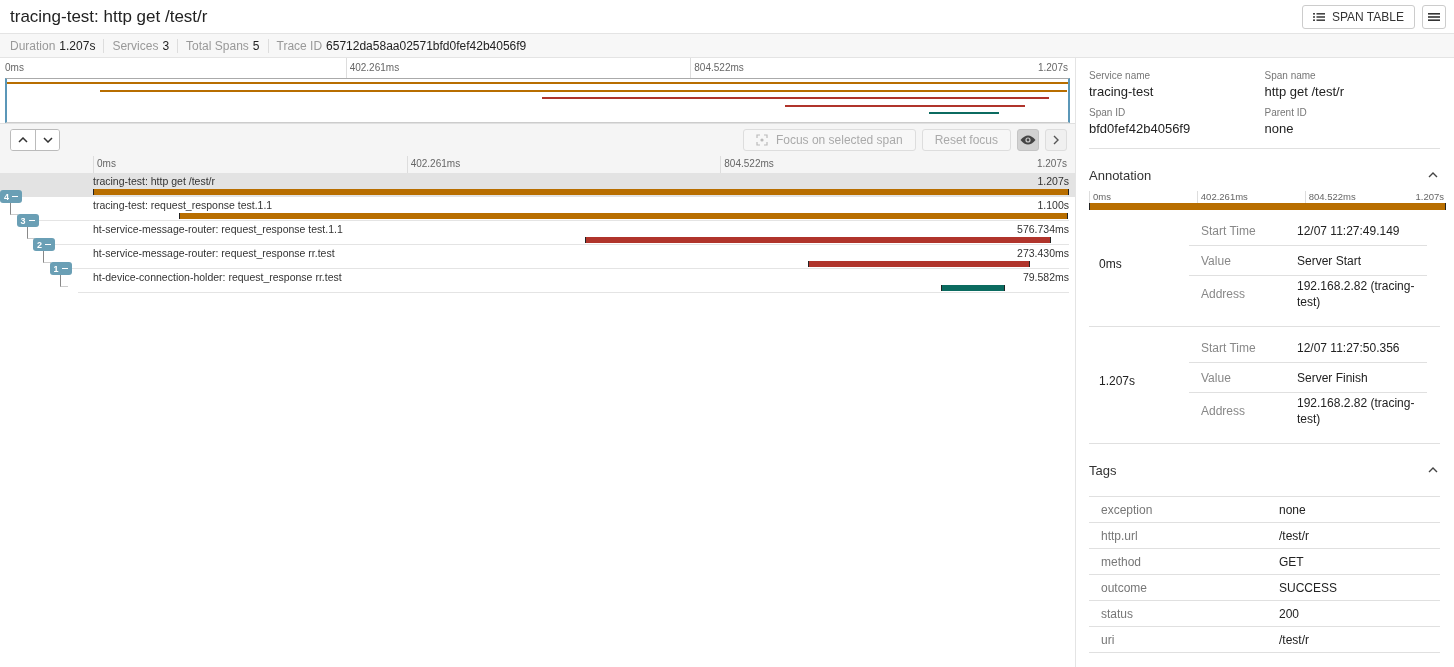 The height and width of the screenshot is (667, 1454). I want to click on chevron-right-icon, so click(1056, 140).